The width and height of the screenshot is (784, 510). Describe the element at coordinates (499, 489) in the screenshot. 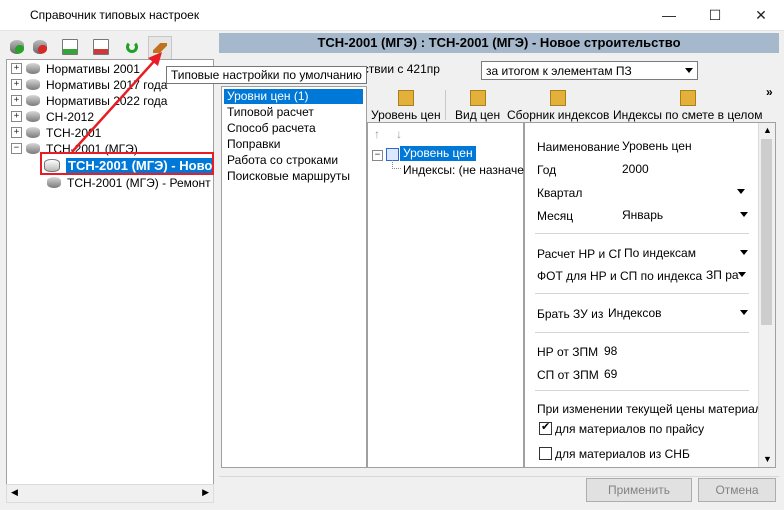

I see `bottom-bar: Применить Отмена` at that location.